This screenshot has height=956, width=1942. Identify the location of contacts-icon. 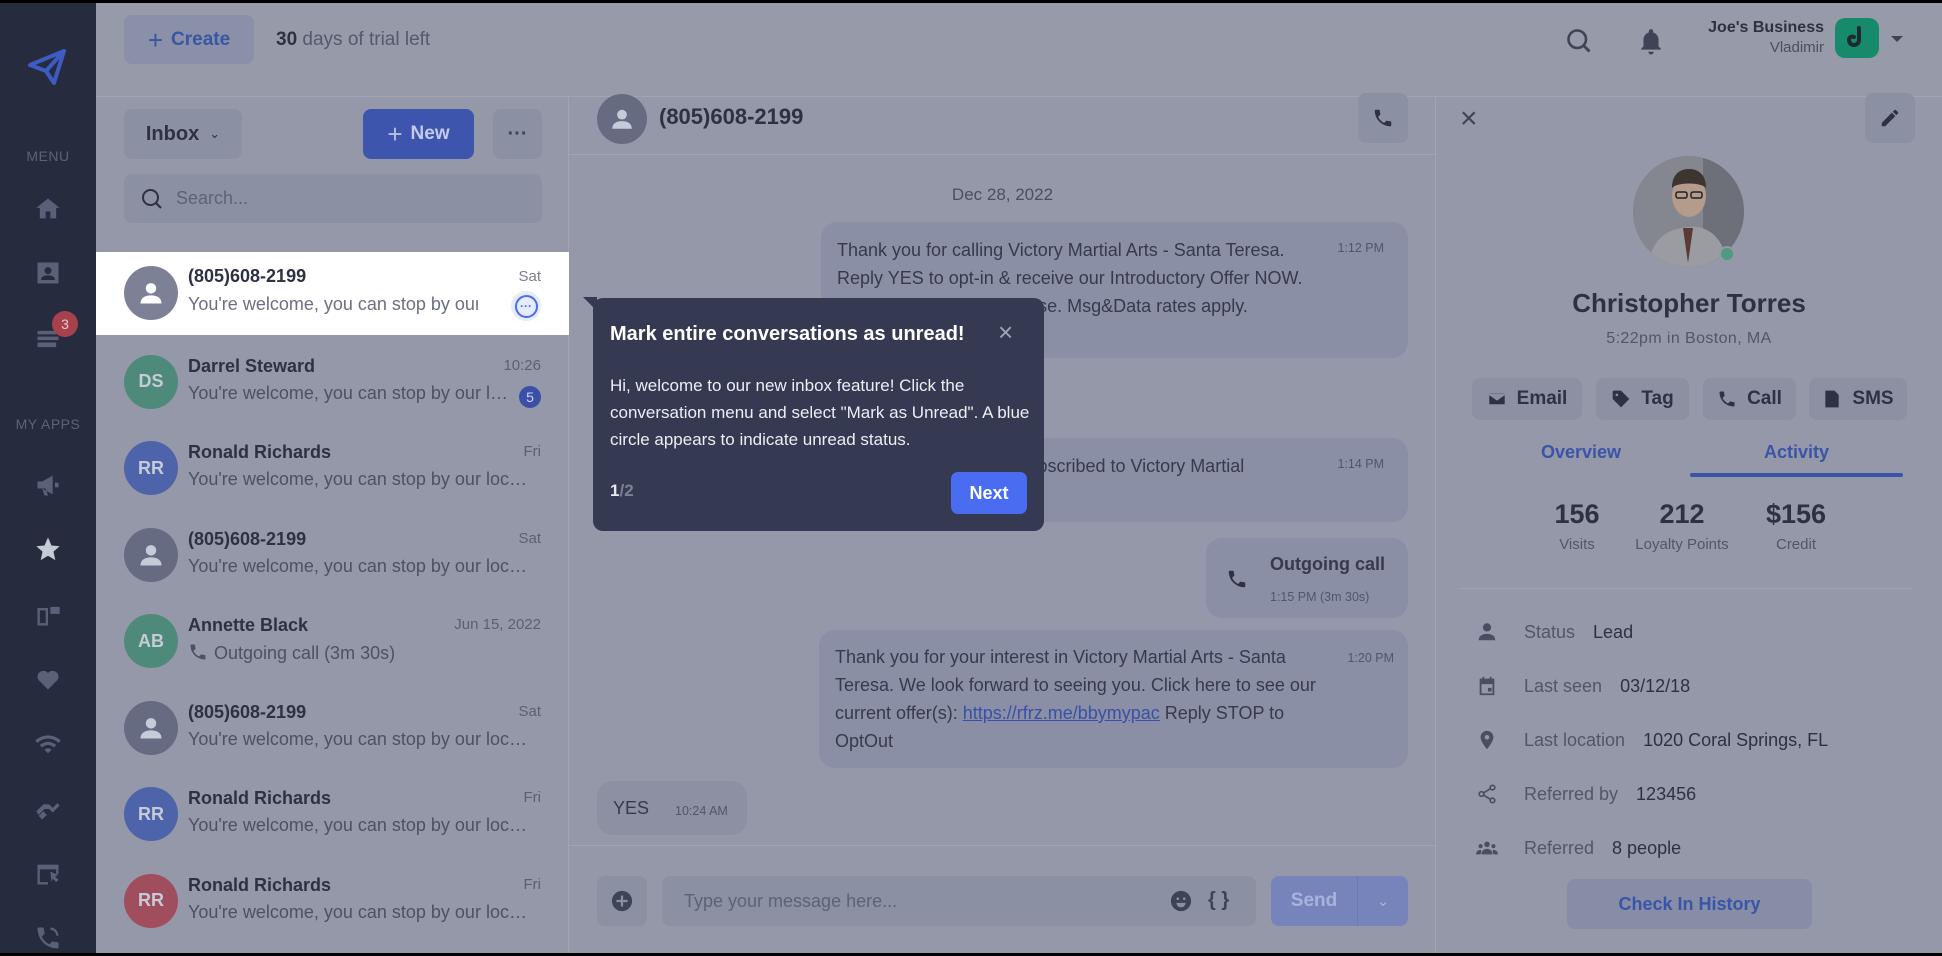
(48, 273).